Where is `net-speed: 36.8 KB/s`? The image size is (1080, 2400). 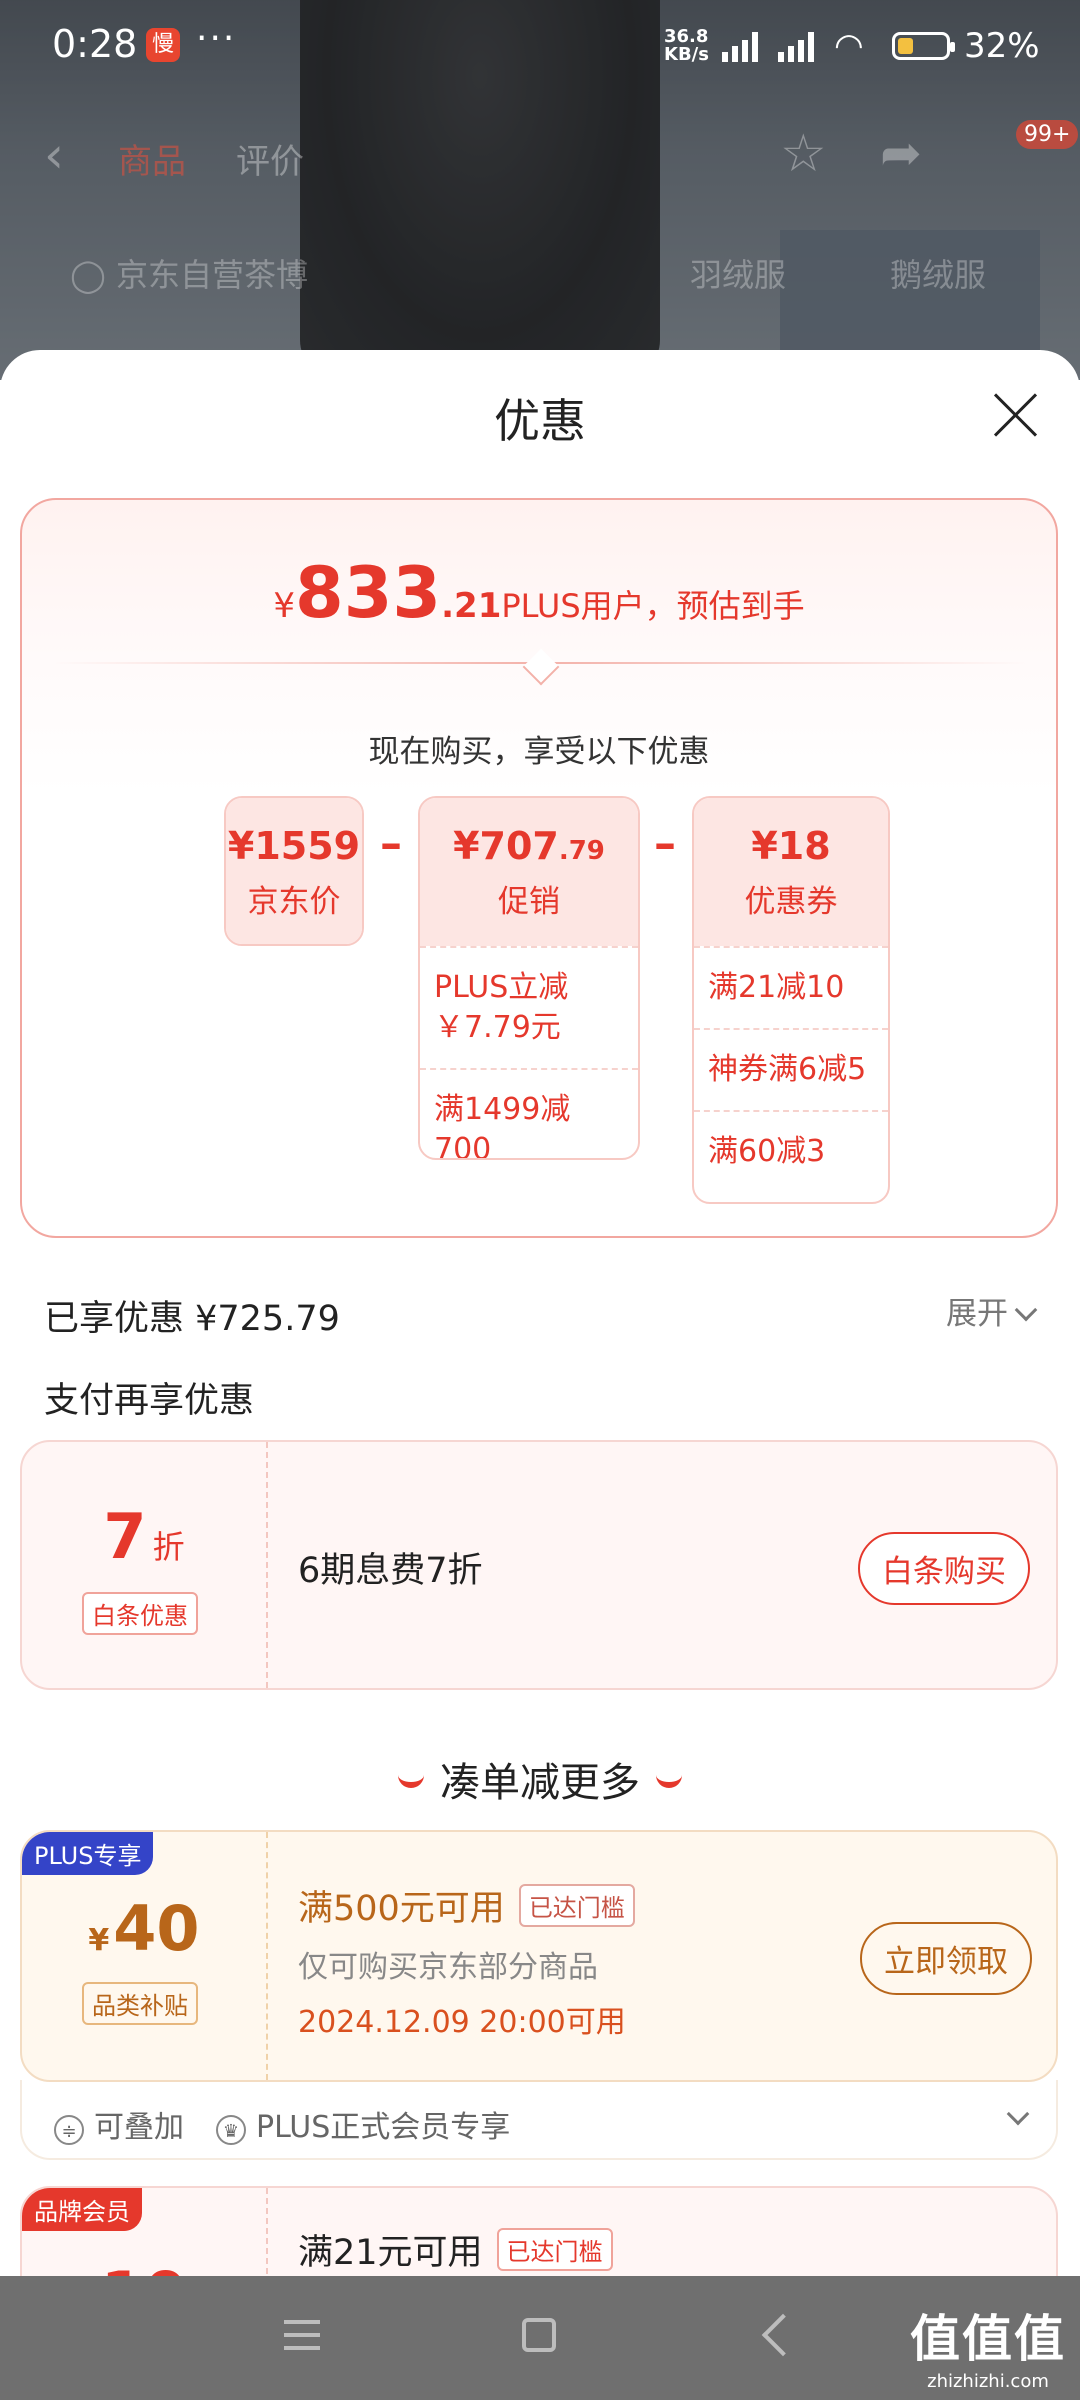 net-speed: 36.8 KB/s is located at coordinates (686, 46).